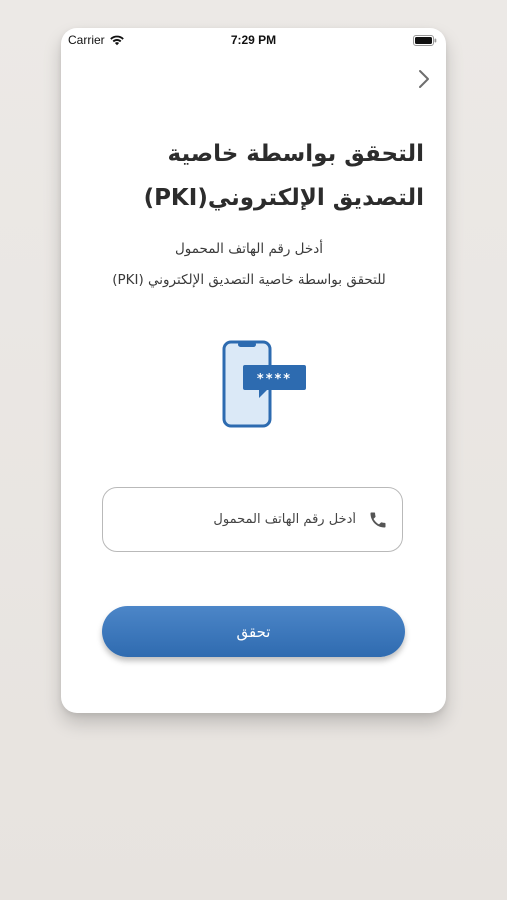  What do you see at coordinates (283, 198) in the screenshot?
I see `title-line-2: التصديق الإلكتروني(PKI)` at bounding box center [283, 198].